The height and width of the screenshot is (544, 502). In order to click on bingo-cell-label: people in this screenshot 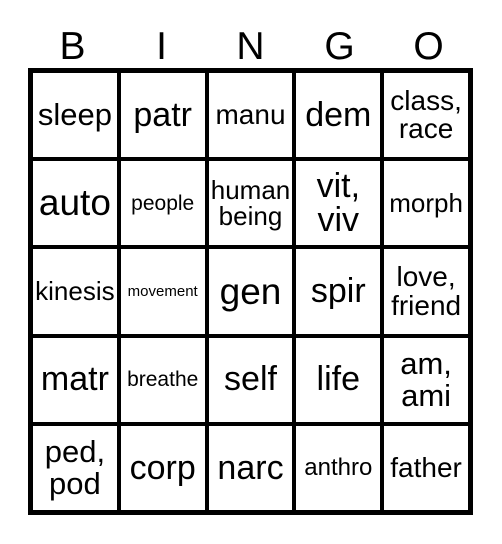, I will do `click(163, 203)`.